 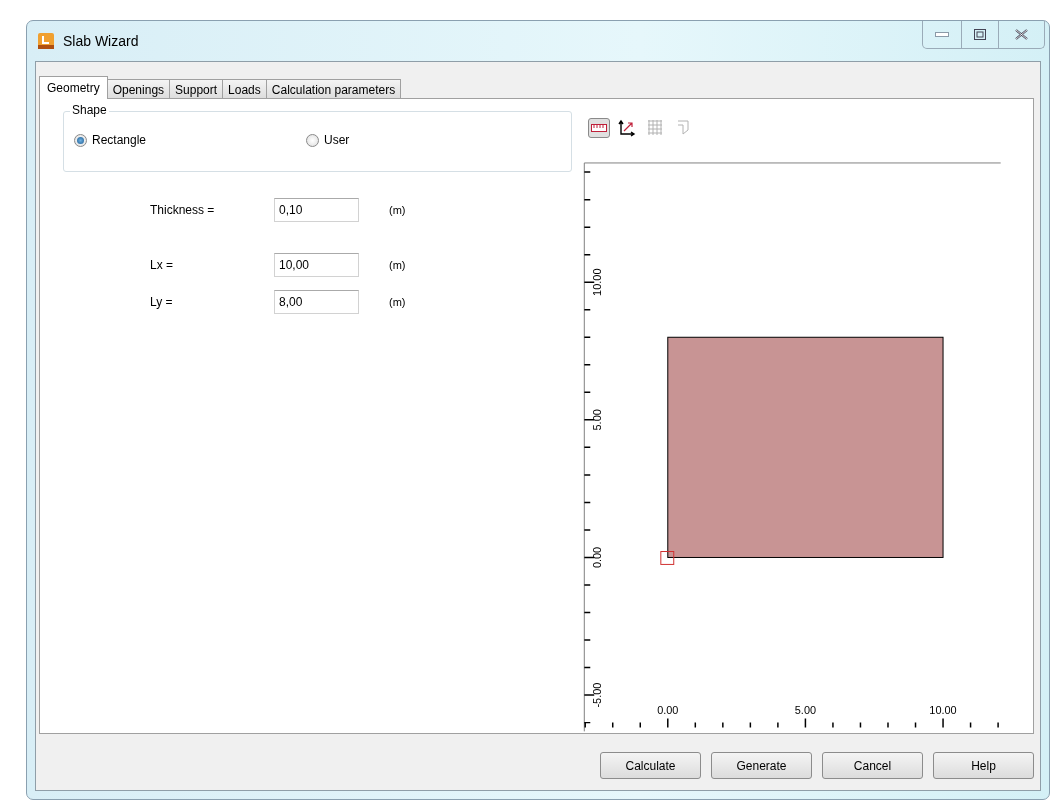 I want to click on radio-label: User, so click(x=337, y=140).